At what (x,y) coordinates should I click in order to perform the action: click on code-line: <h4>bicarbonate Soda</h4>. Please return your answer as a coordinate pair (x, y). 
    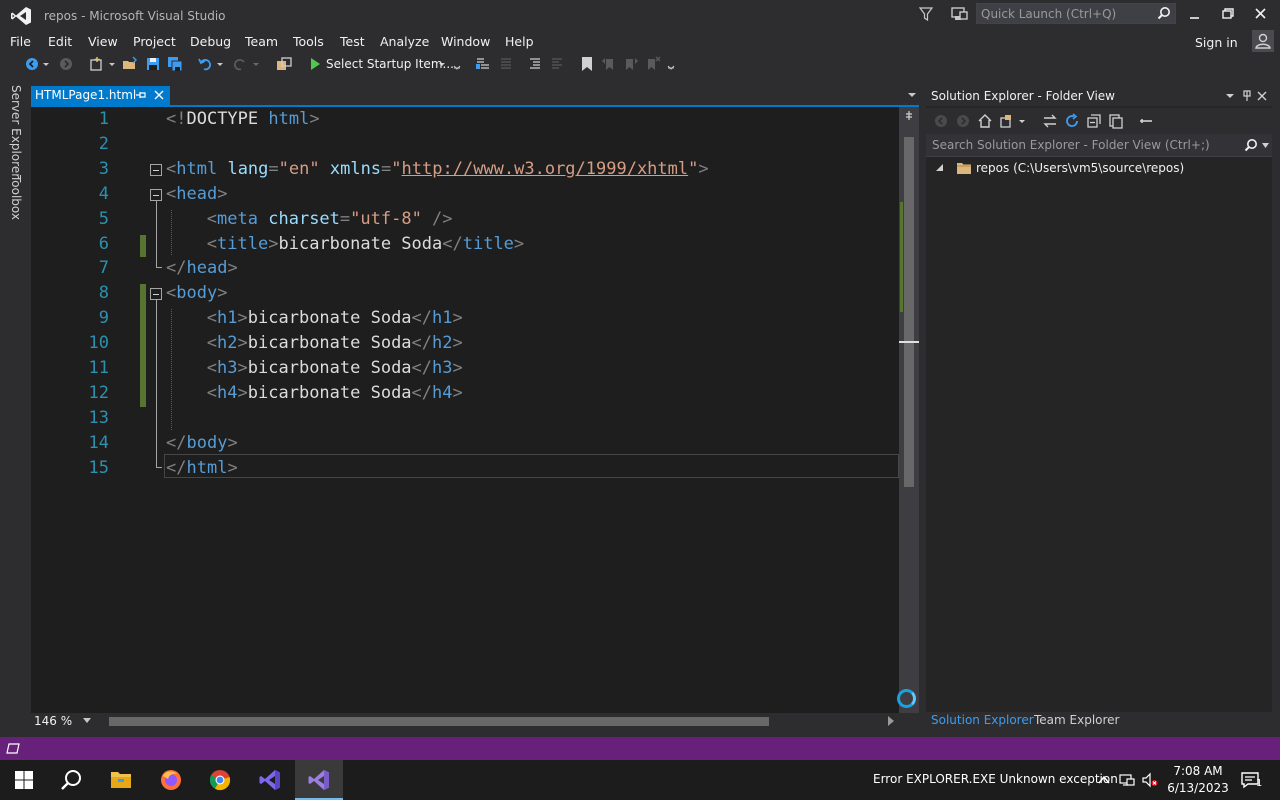
    Looking at the image, I should click on (335, 393).